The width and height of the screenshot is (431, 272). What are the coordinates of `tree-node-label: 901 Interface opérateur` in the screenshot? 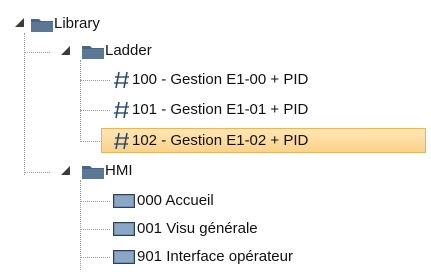 It's located at (215, 256).